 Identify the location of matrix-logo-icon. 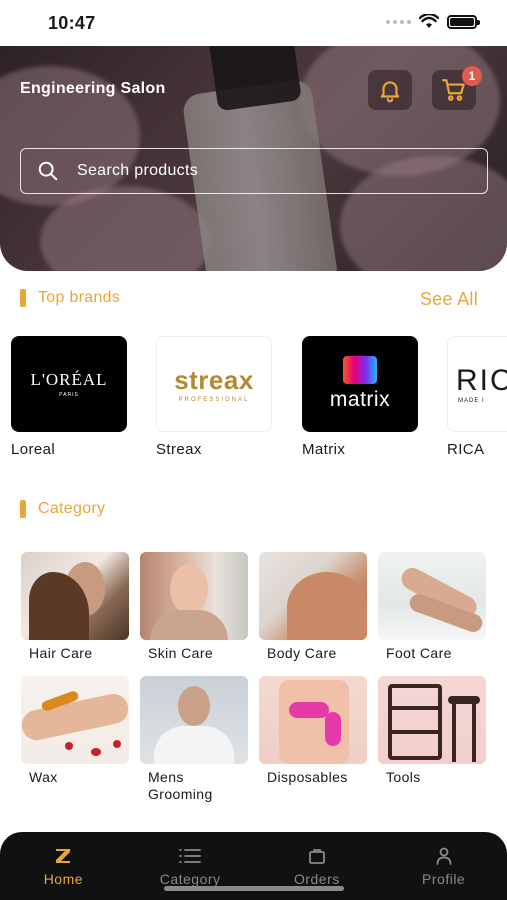
(360, 370).